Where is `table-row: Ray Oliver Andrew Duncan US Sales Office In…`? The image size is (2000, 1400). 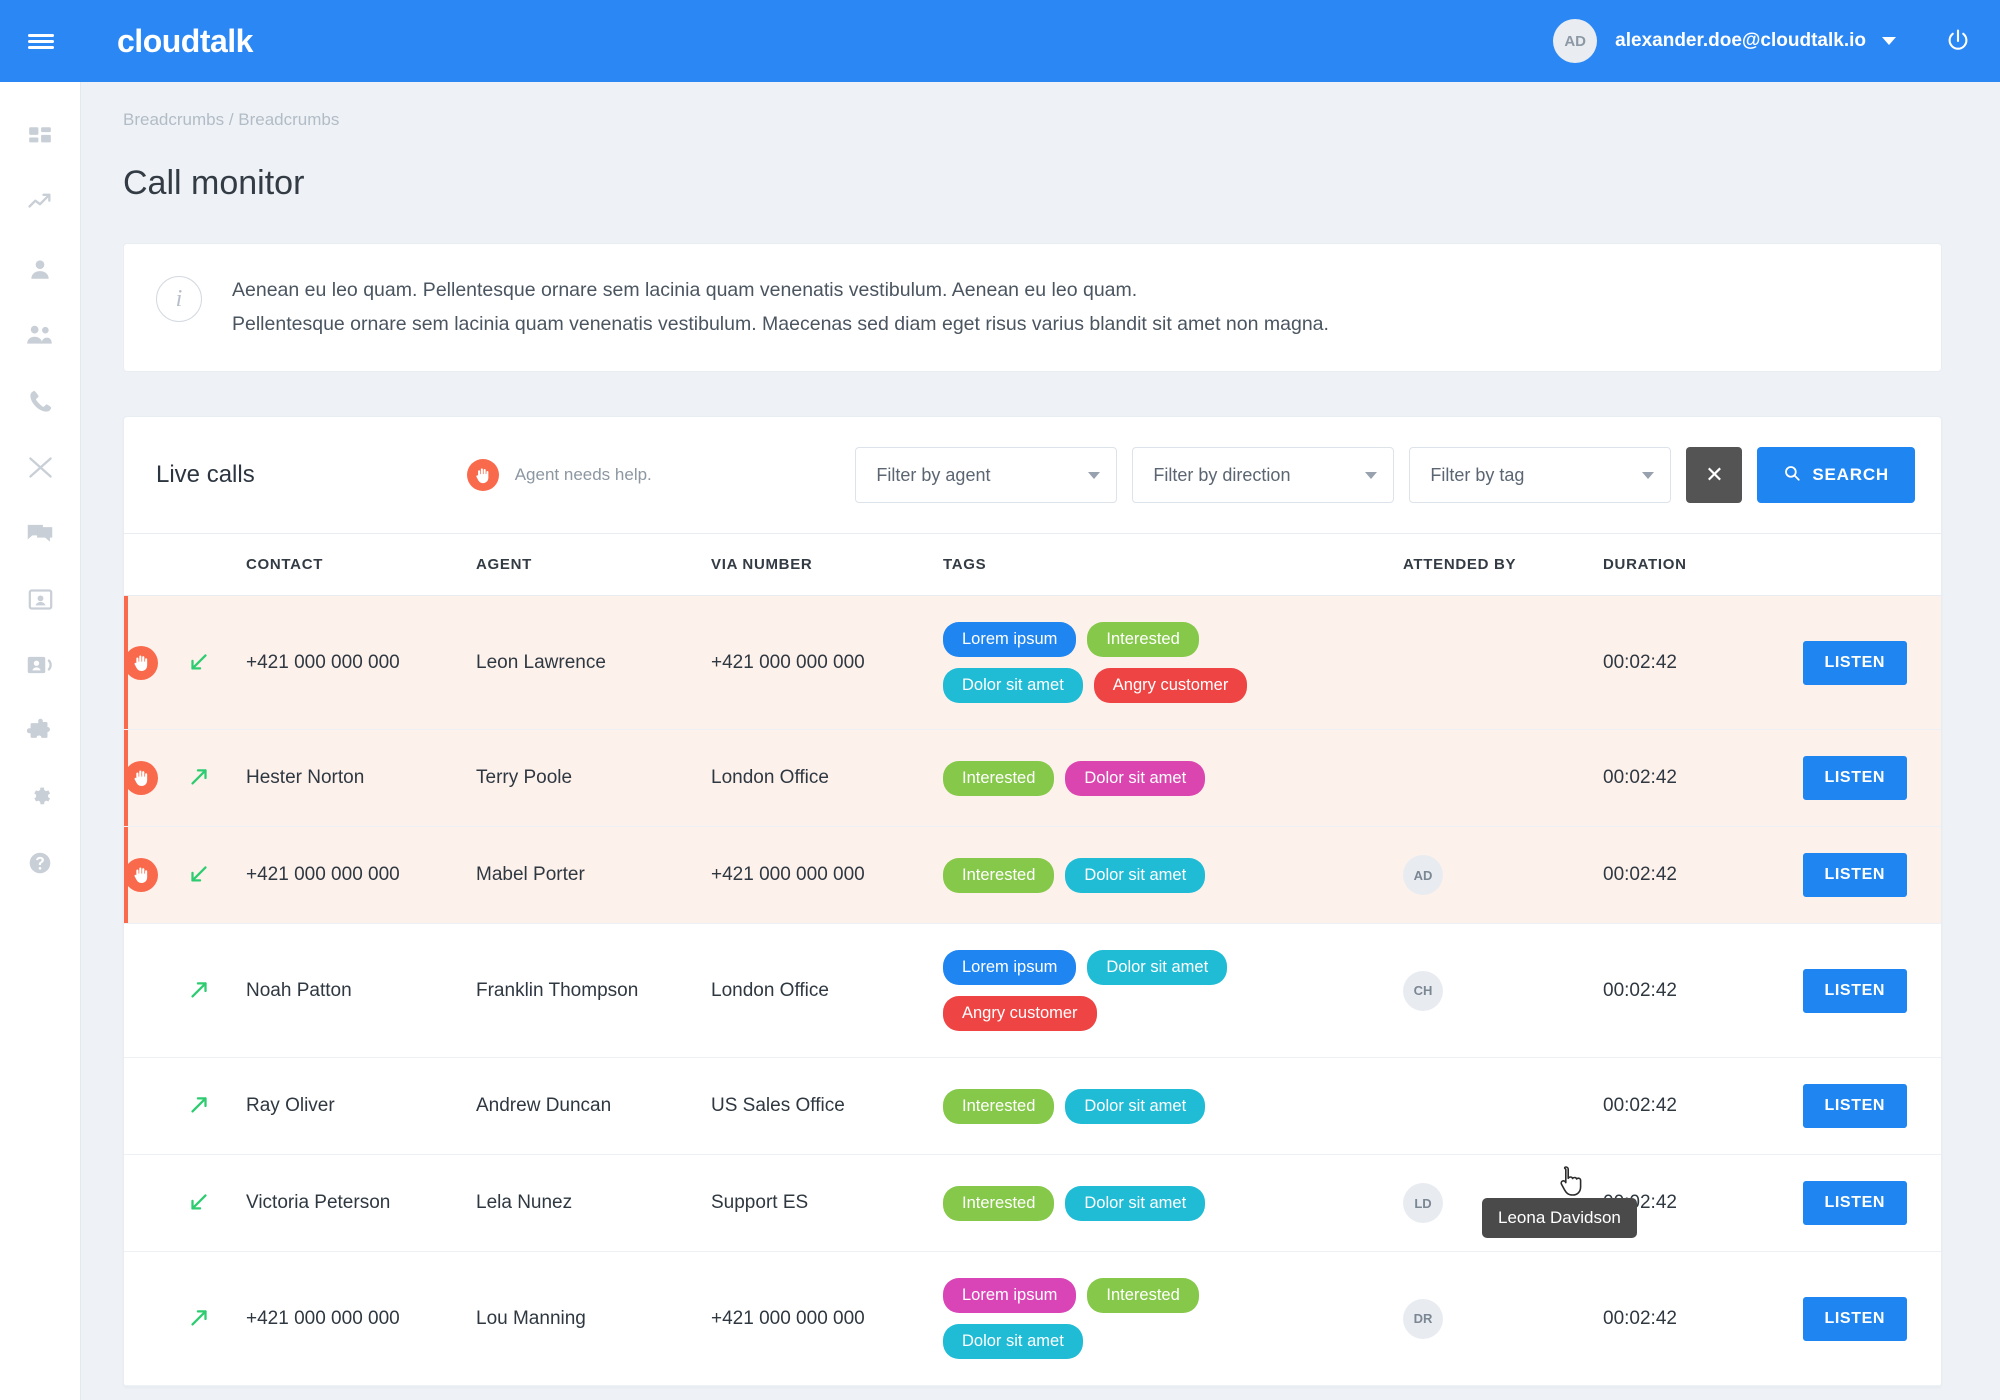 table-row: Ray Oliver Andrew Duncan US Sales Office In… is located at coordinates (1032, 1106).